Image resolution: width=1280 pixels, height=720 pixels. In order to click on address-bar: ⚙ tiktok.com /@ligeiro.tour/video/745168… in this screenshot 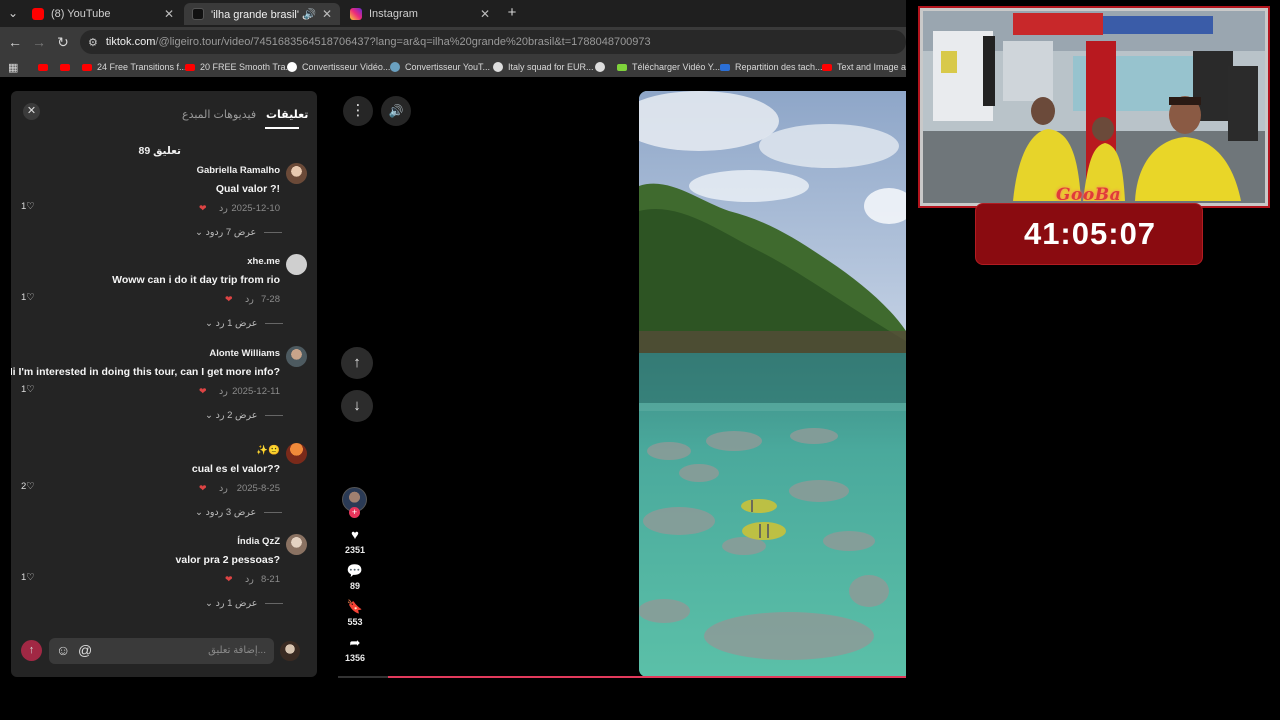, I will do `click(493, 42)`.